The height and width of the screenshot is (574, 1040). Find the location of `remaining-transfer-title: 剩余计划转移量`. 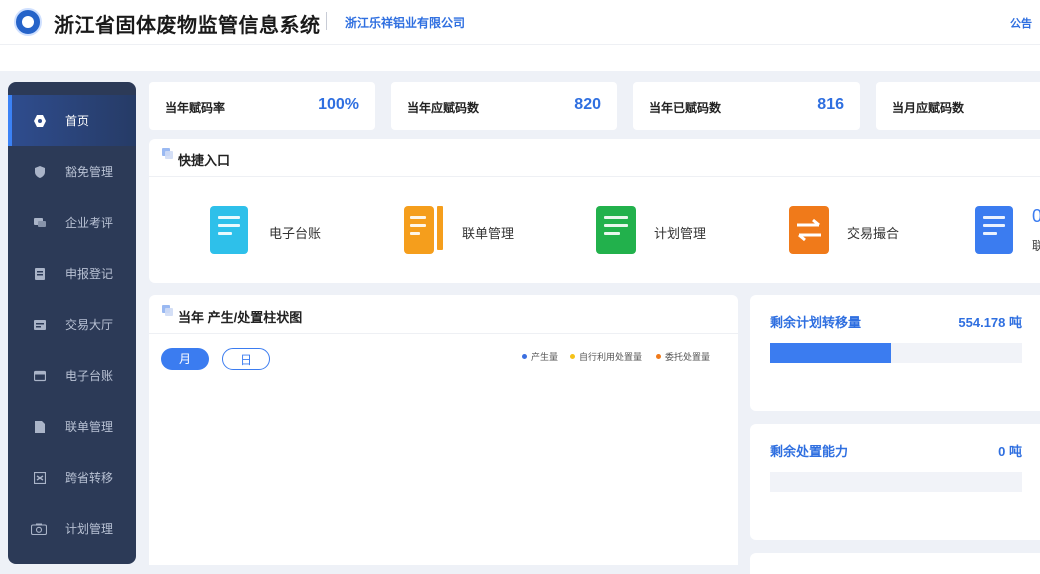

remaining-transfer-title: 剩余计划转移量 is located at coordinates (816, 322).